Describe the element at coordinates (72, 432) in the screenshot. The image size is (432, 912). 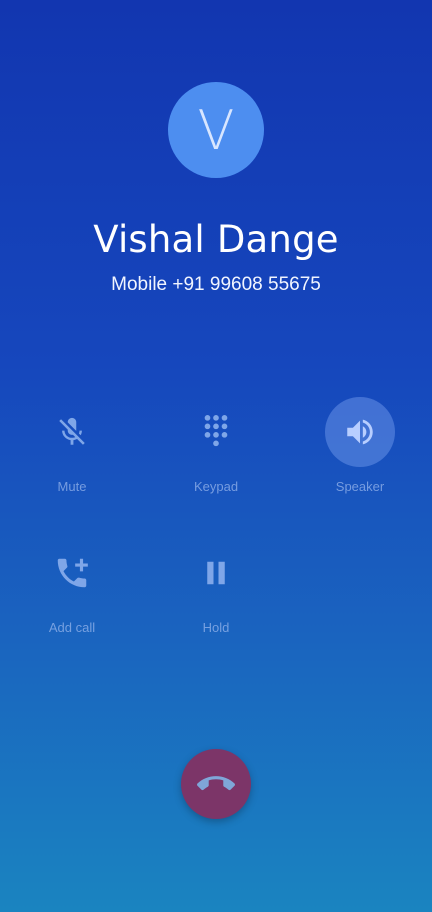
I see `mic-off-icon` at that location.